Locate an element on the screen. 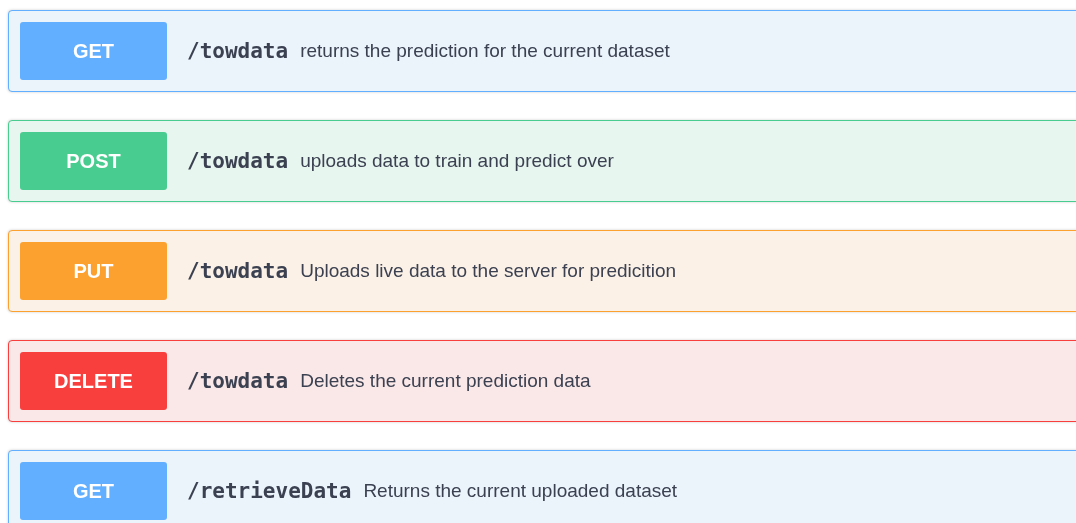 Image resolution: width=1076 pixels, height=523 pixels. endpoint-description: returns the prediction for the current dataset is located at coordinates (485, 51).